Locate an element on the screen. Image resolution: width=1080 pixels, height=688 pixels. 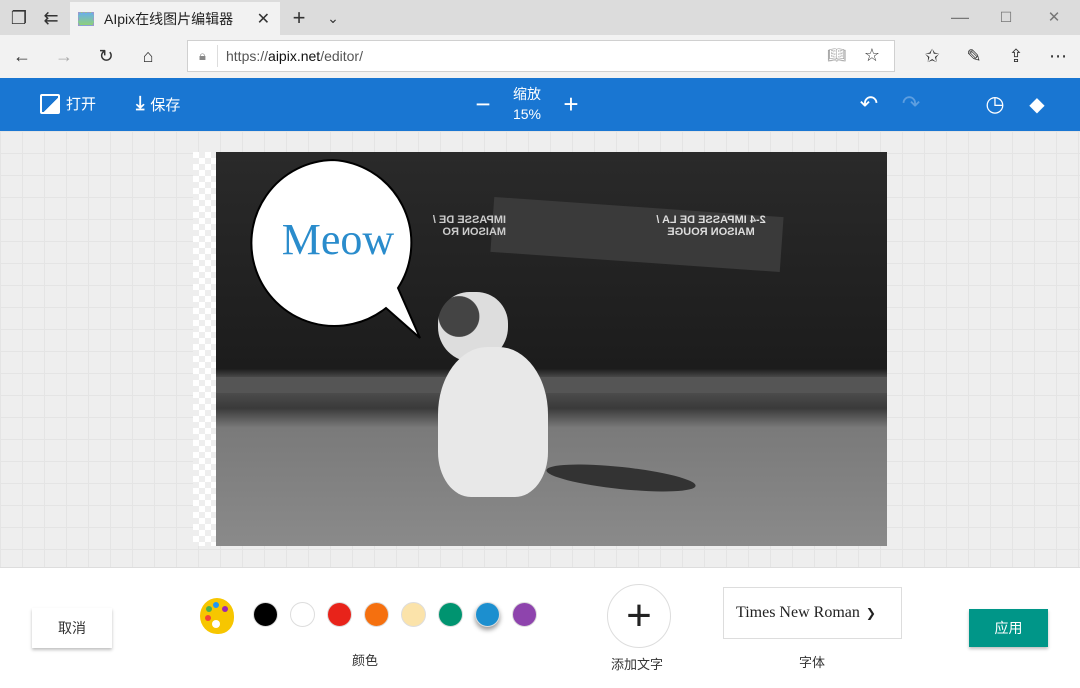
redo-icon: ↷ is located at coordinates (911, 103).